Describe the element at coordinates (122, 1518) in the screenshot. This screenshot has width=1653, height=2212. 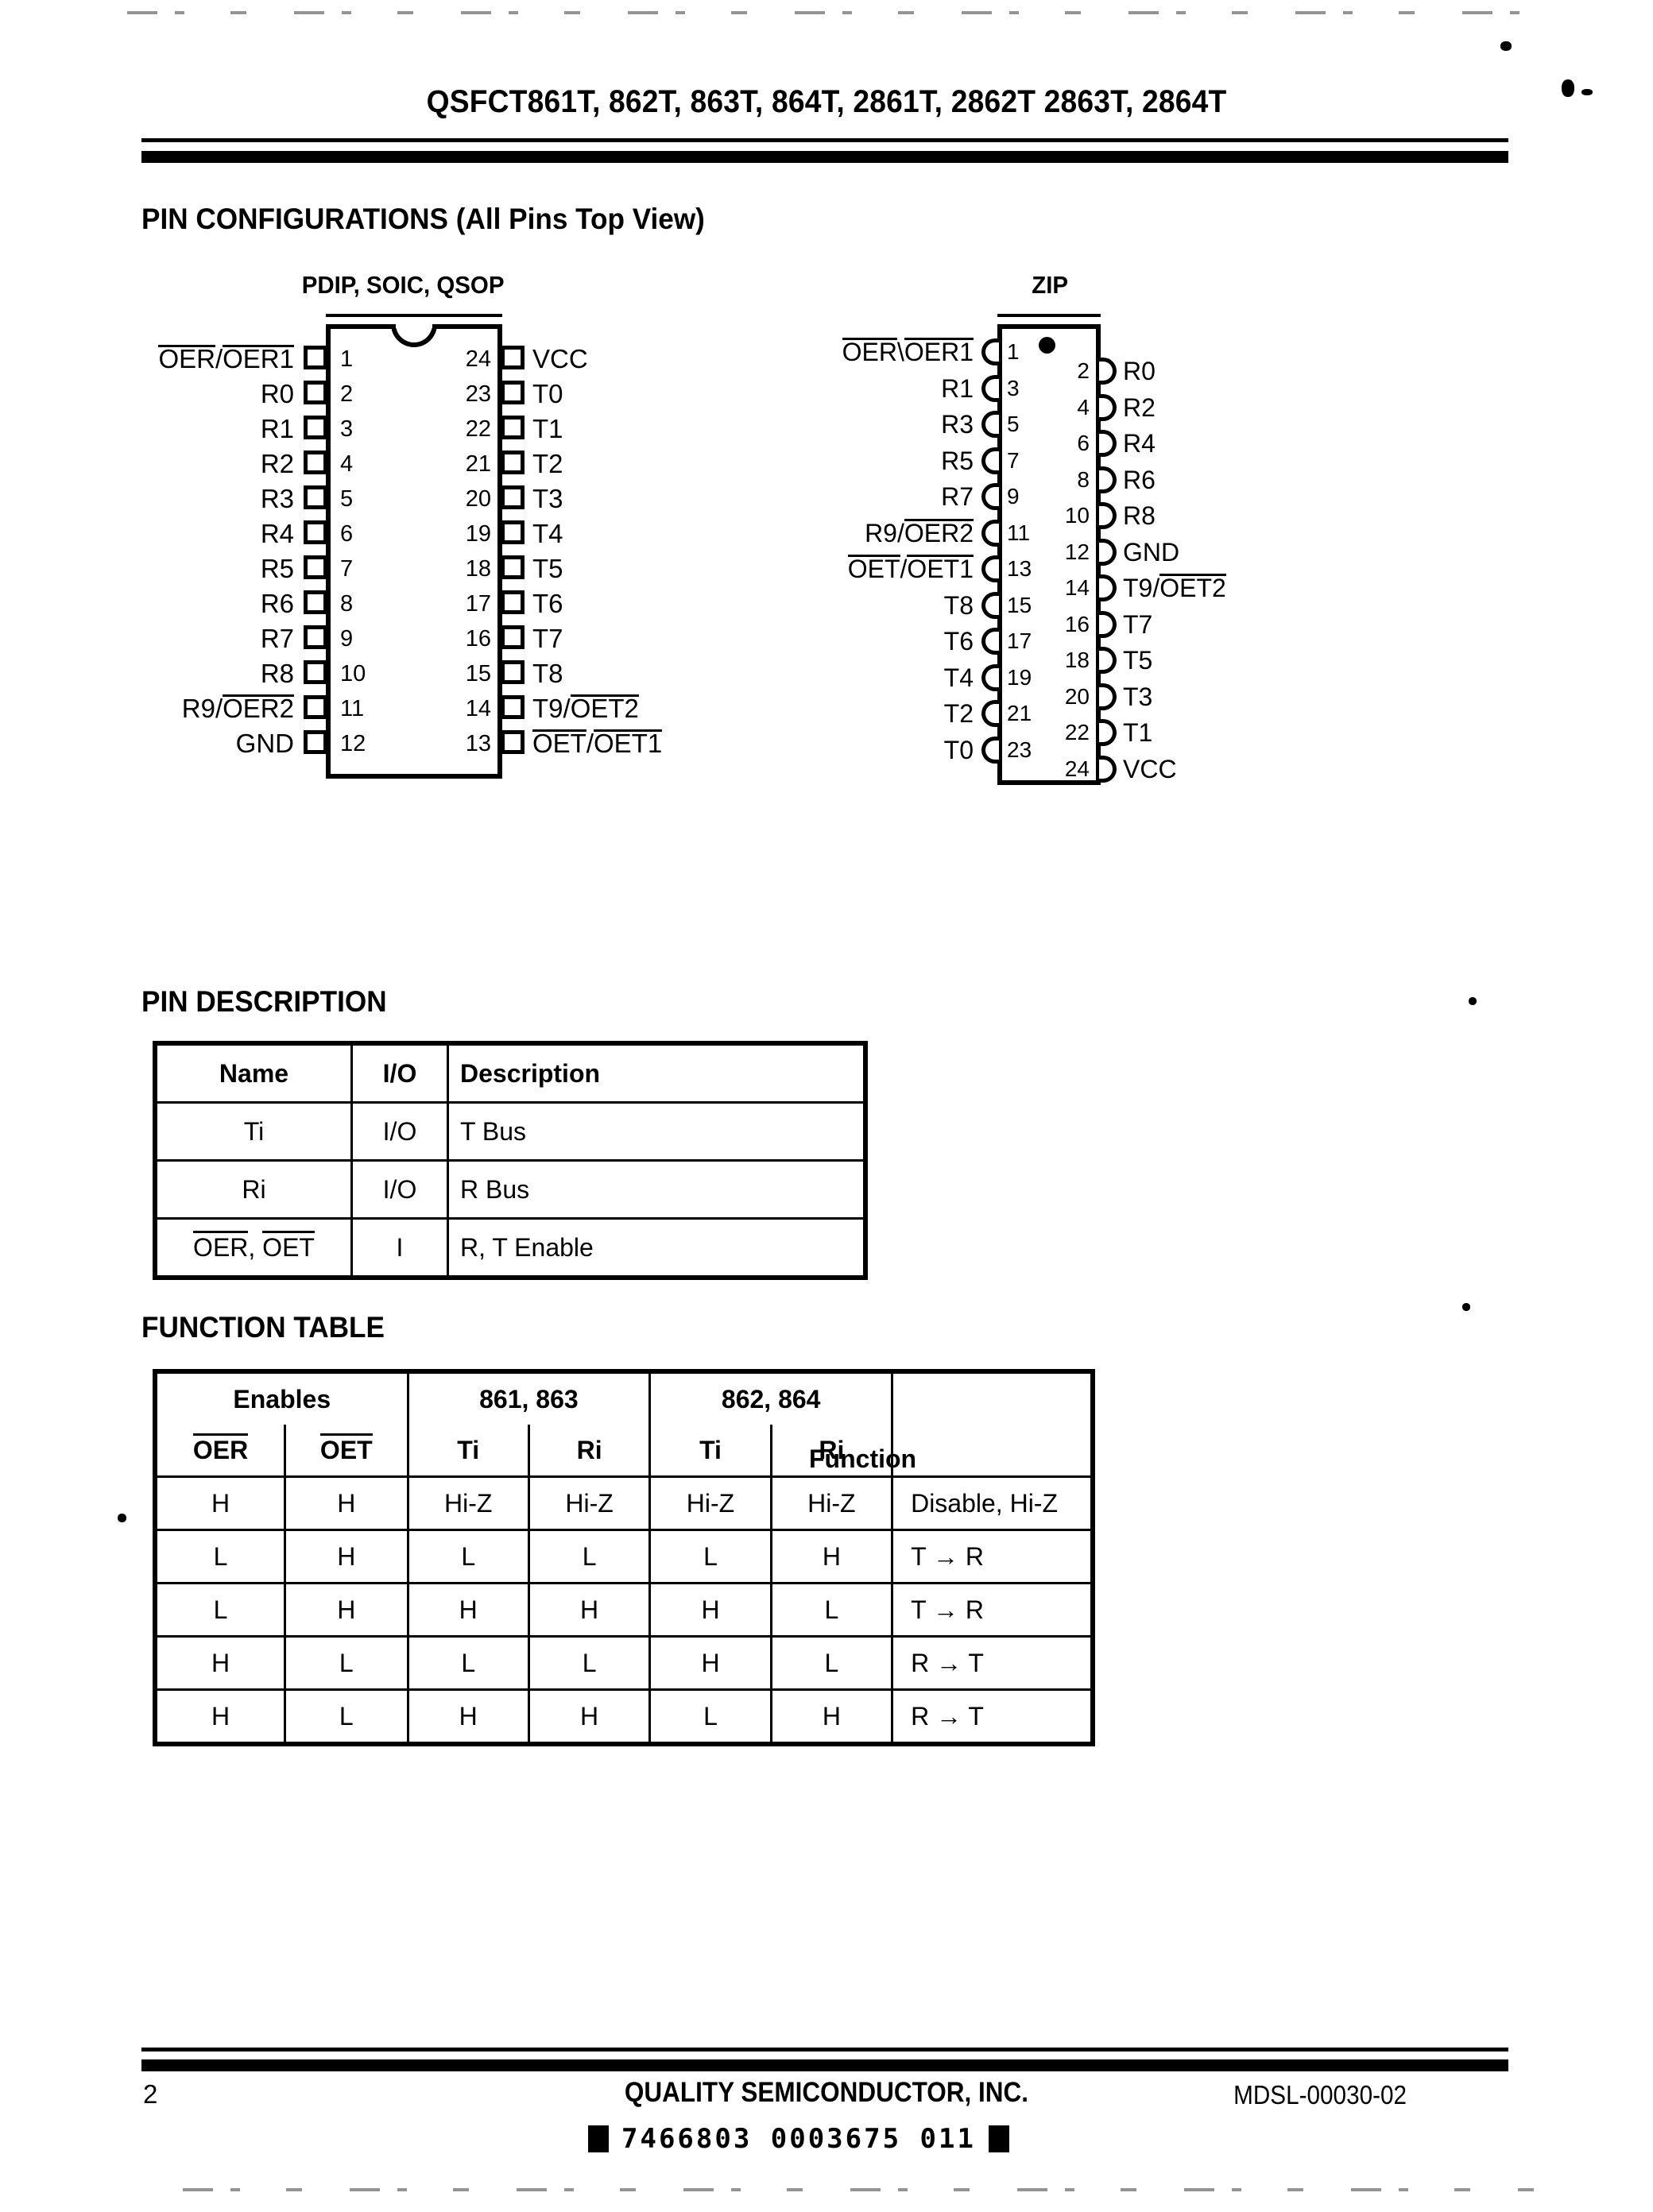
I see `scan-smudge` at that location.